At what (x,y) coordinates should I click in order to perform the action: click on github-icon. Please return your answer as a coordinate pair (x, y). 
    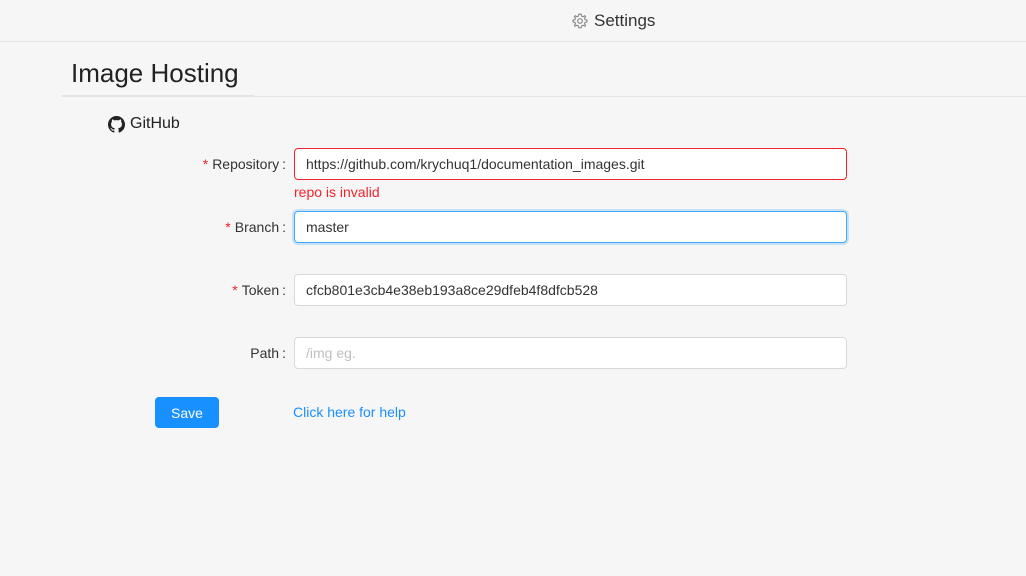
    Looking at the image, I should click on (116, 124).